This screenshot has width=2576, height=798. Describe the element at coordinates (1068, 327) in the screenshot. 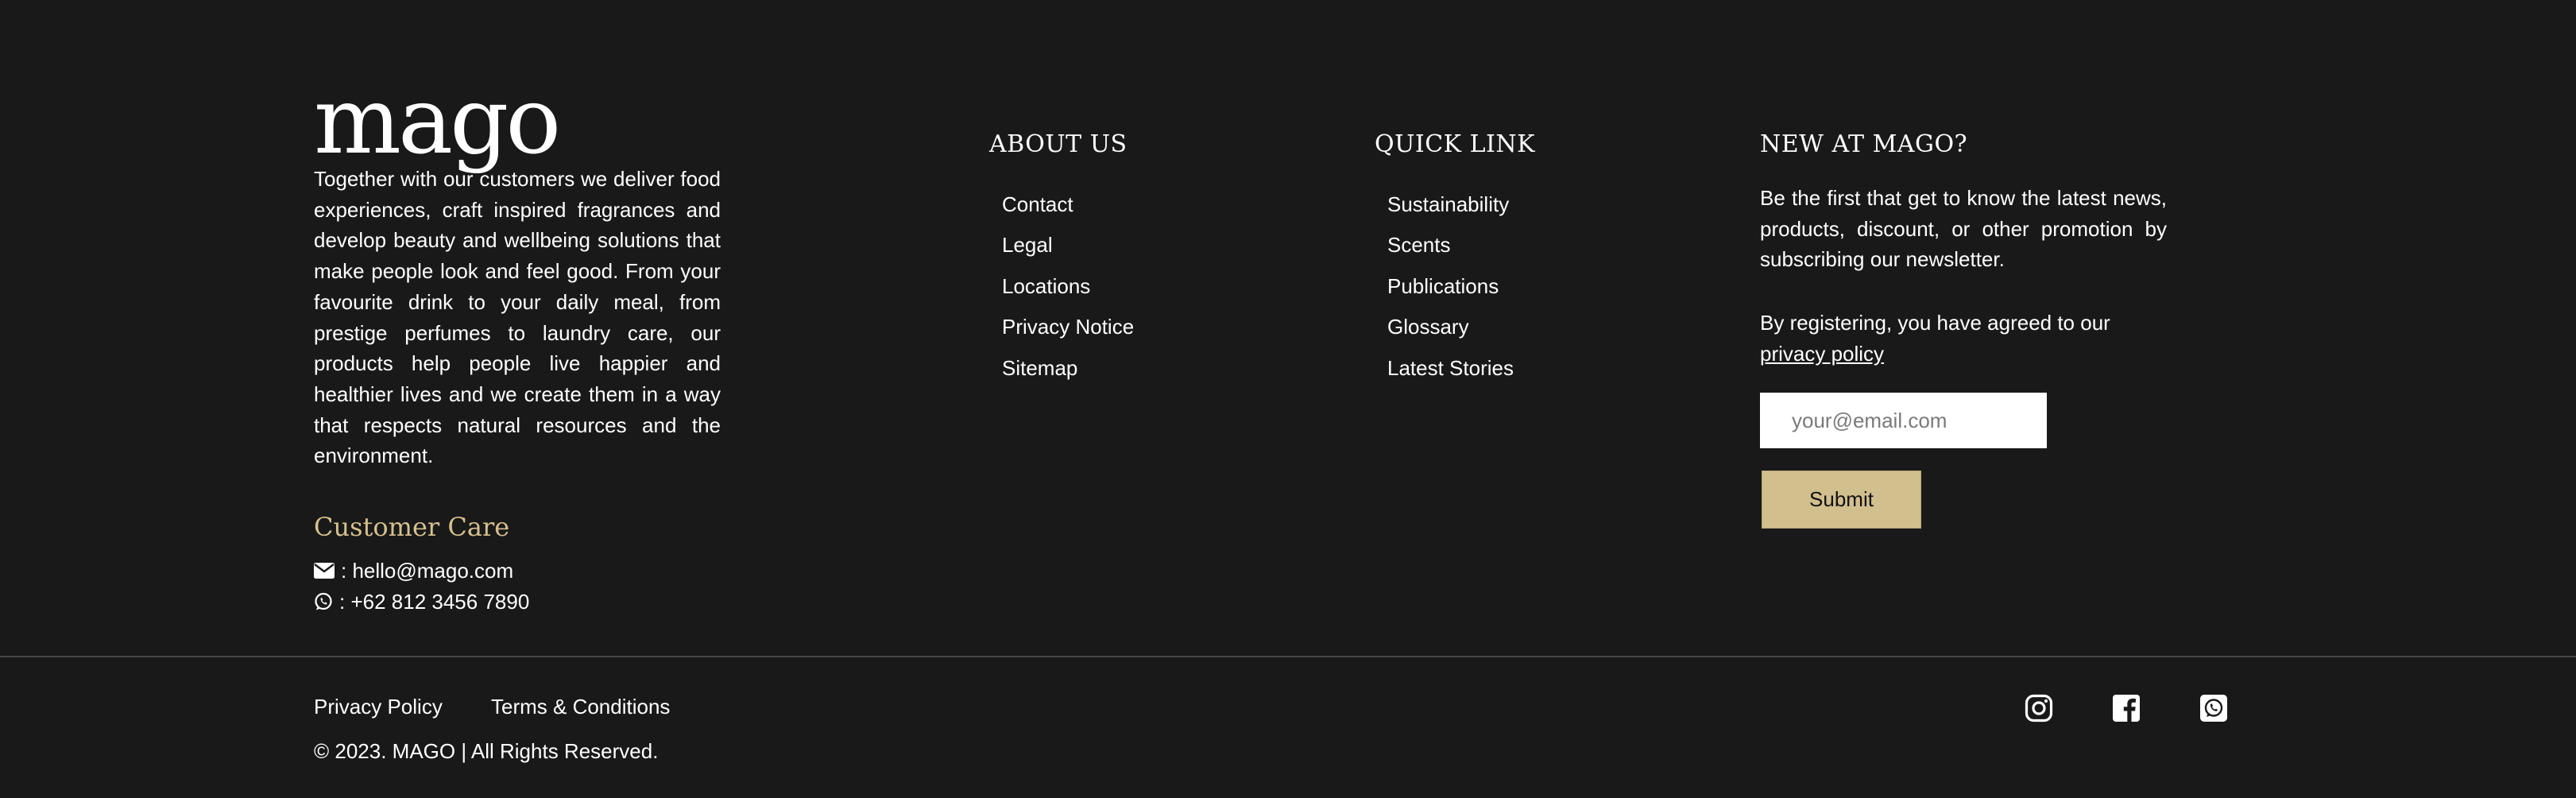

I see `about-link-privacy-notice: Privacy Notice` at that location.